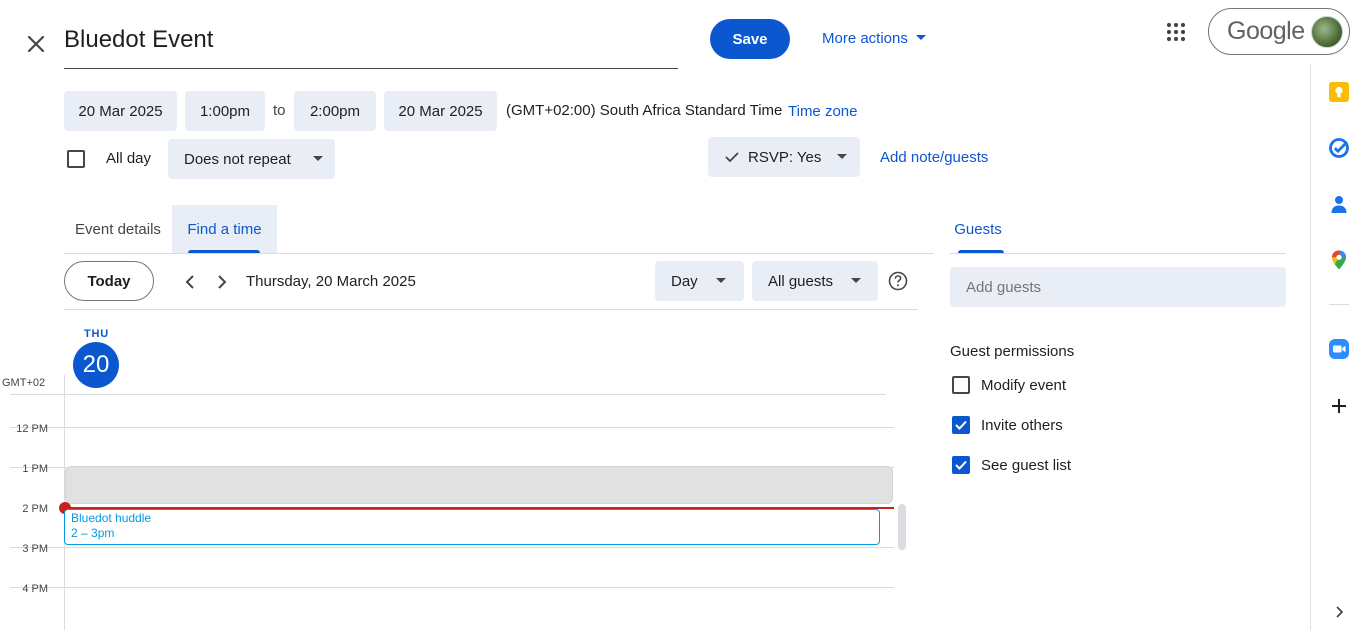 Image resolution: width=1366 pixels, height=630 pixels. What do you see at coordinates (801, 281) in the screenshot?
I see `guest-filter-label: All guests` at bounding box center [801, 281].